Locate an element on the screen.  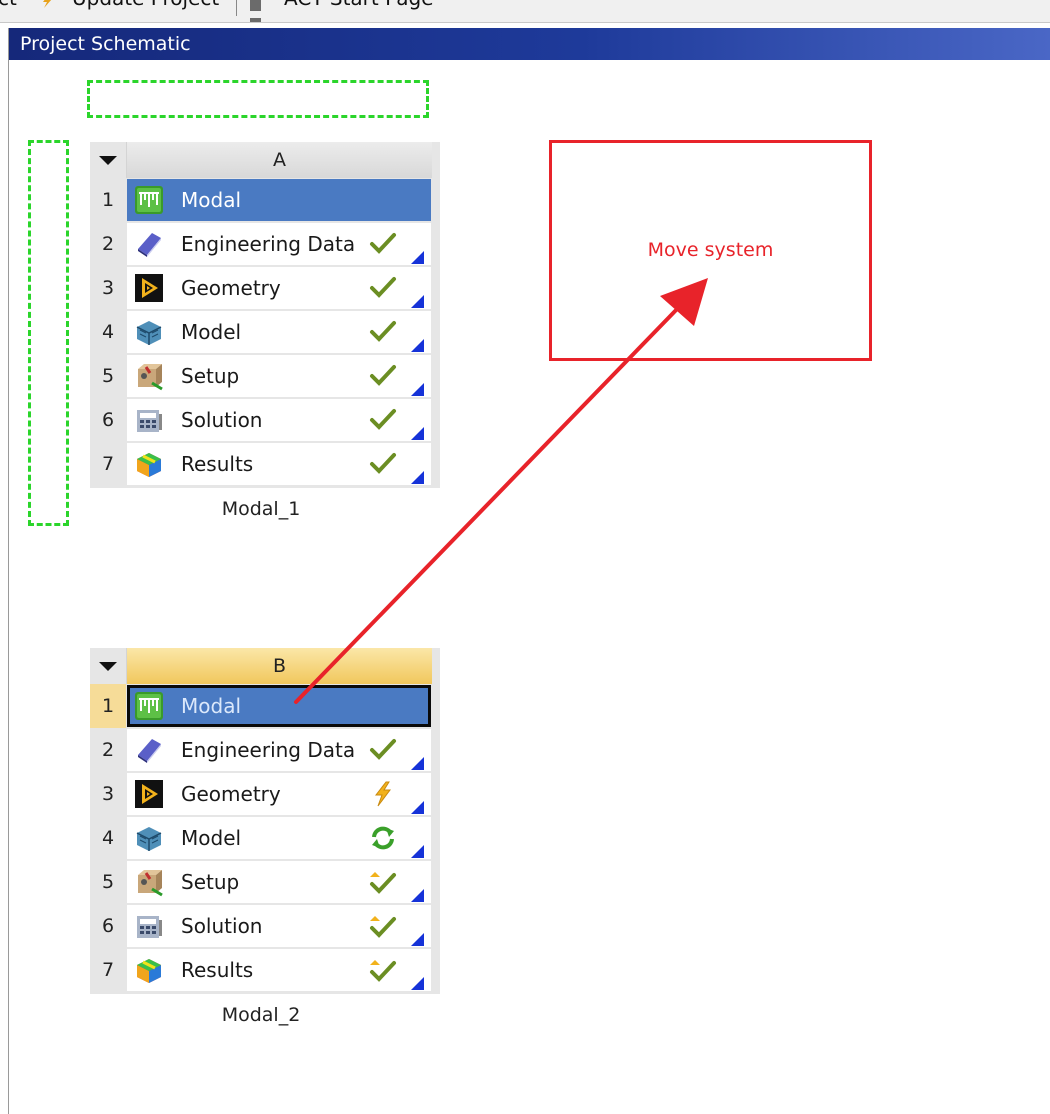
solution-icon is located at coordinates (149, 926).